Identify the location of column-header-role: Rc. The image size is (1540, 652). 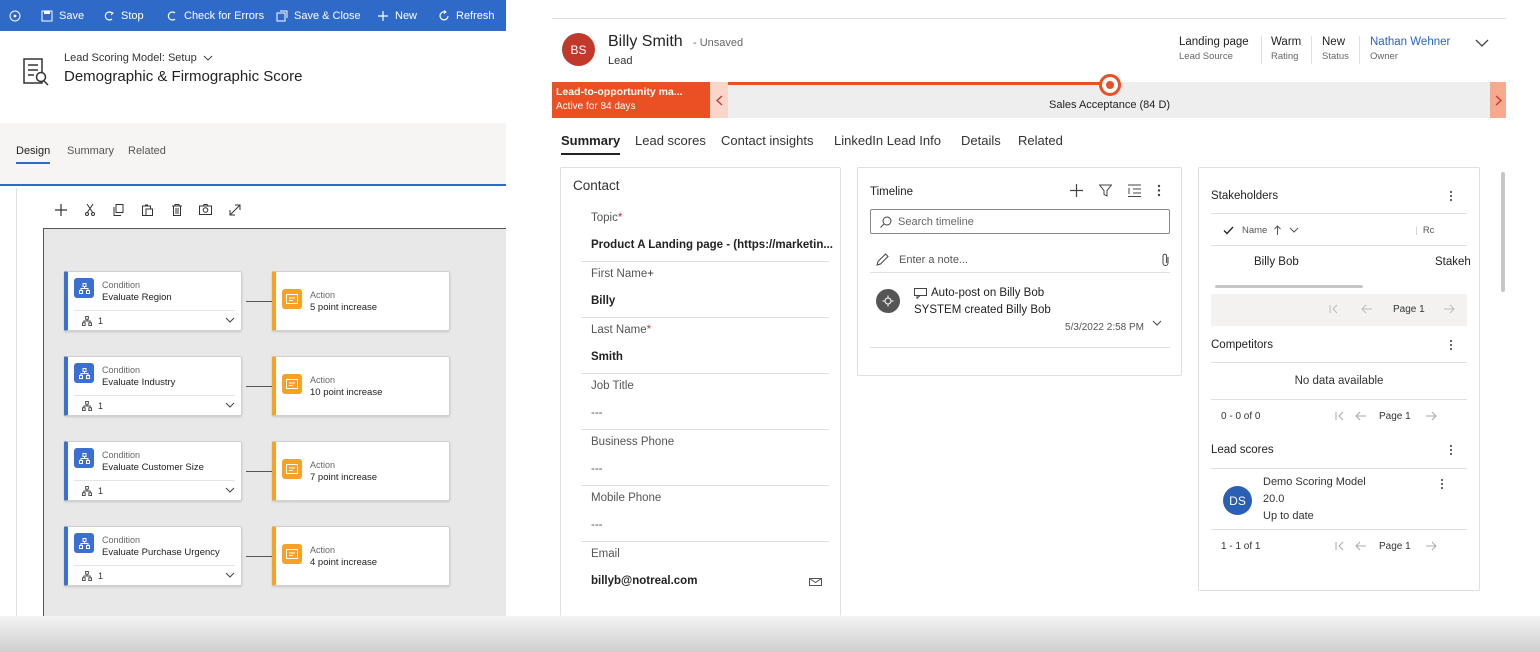
(1429, 230).